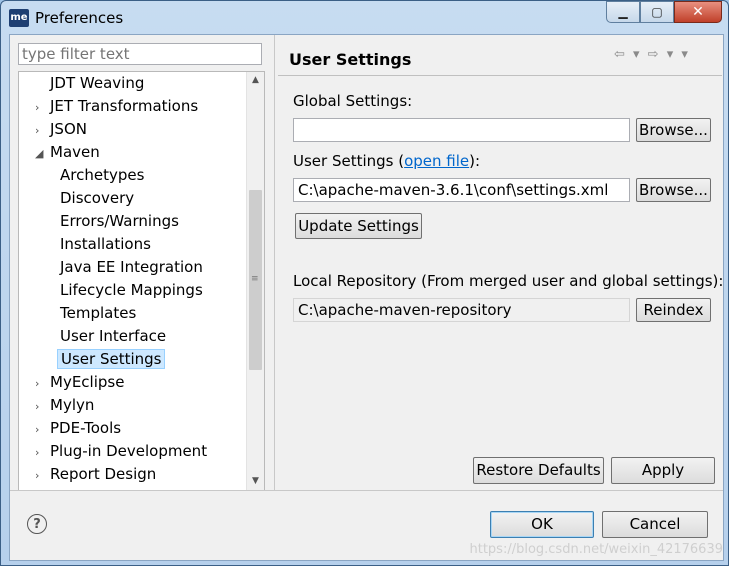 Image resolution: width=729 pixels, height=566 pixels. I want to click on tree-item: User Interface, so click(113, 336).